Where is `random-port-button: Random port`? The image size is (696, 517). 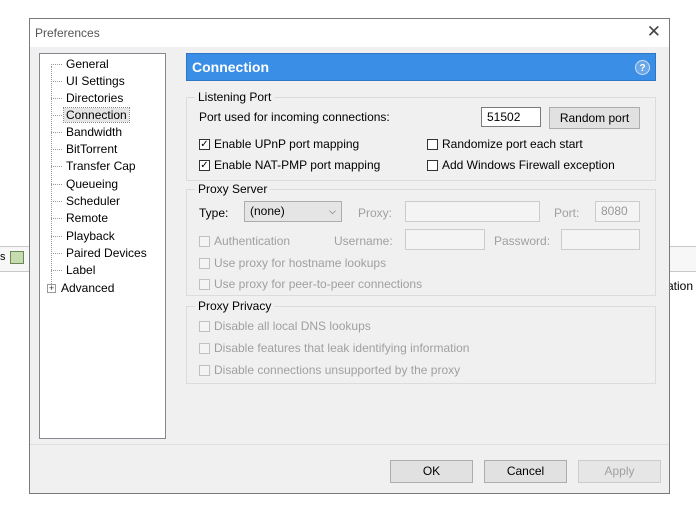 random-port-button: Random port is located at coordinates (594, 118).